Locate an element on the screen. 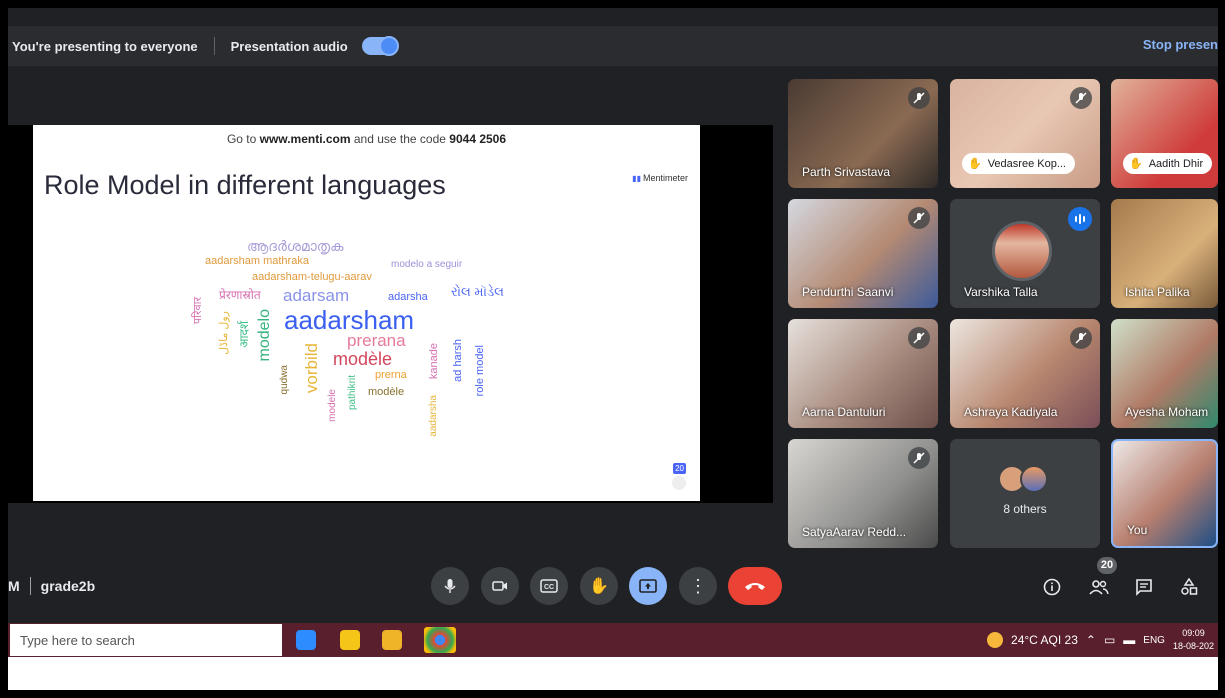 The height and width of the screenshot is (698, 1225). phone-hangup-icon is located at coordinates (755, 586).